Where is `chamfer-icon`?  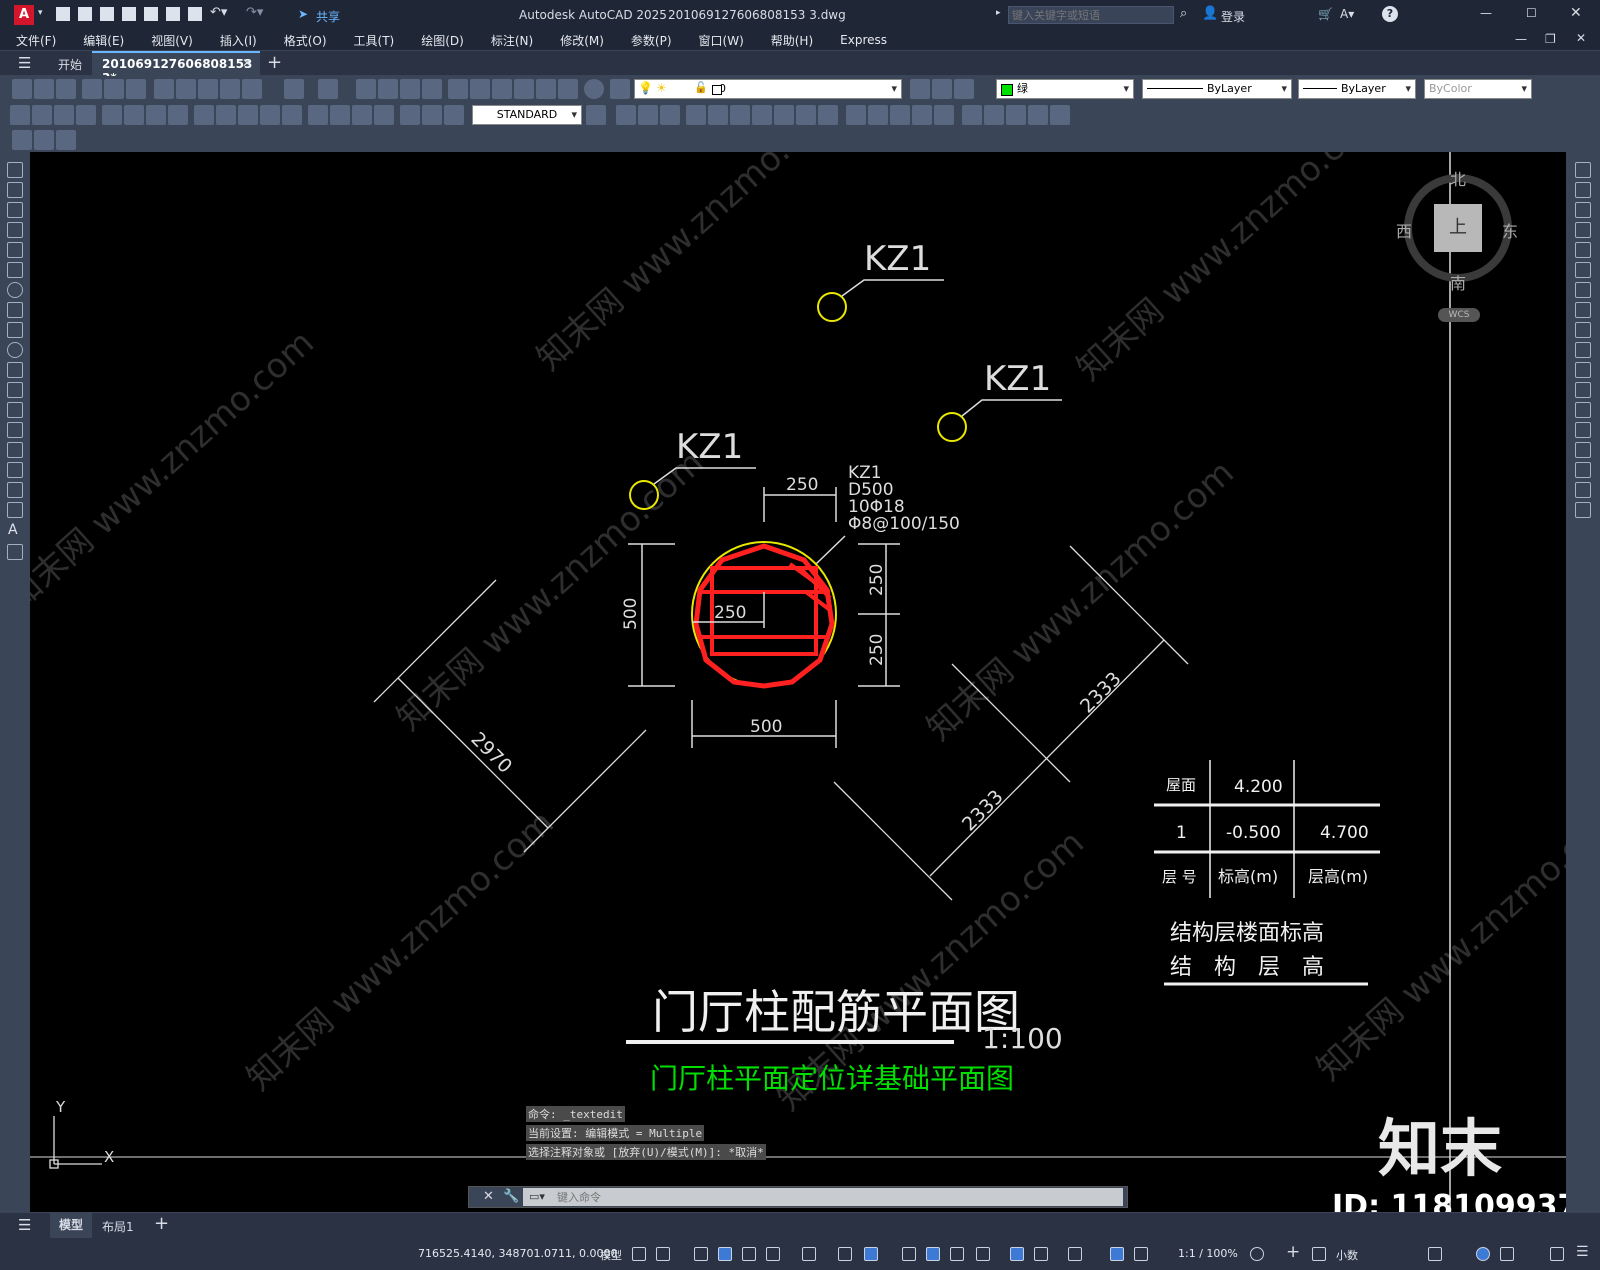 chamfer-icon is located at coordinates (1583, 450).